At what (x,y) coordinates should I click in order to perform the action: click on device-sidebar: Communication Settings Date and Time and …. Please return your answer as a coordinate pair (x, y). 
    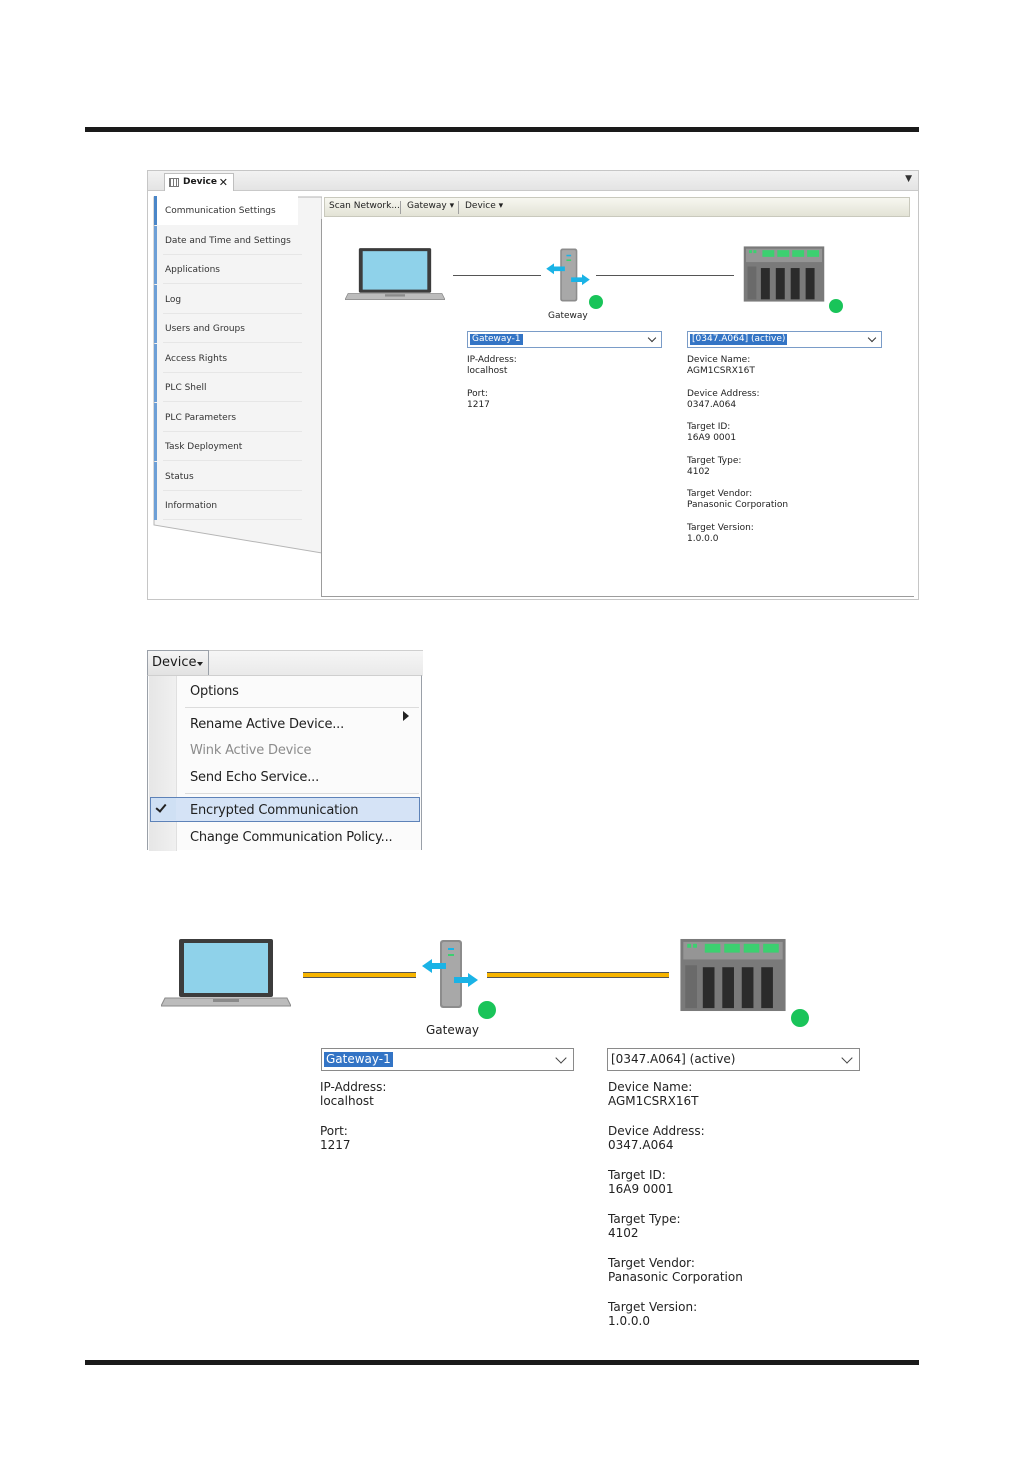
    Looking at the image, I should click on (237, 375).